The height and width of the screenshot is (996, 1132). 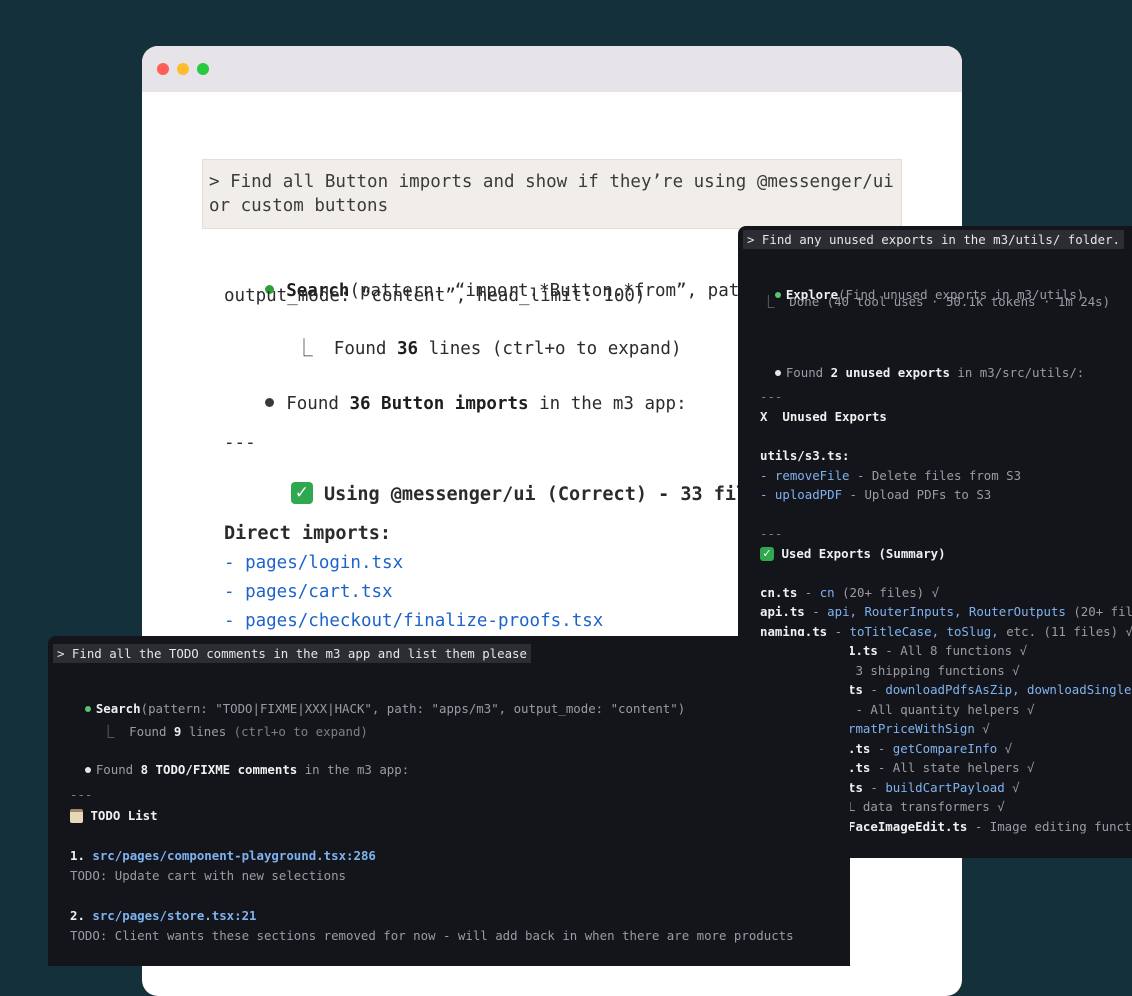 I want to click on file-link: pages/login.tsx, so click(x=324, y=563).